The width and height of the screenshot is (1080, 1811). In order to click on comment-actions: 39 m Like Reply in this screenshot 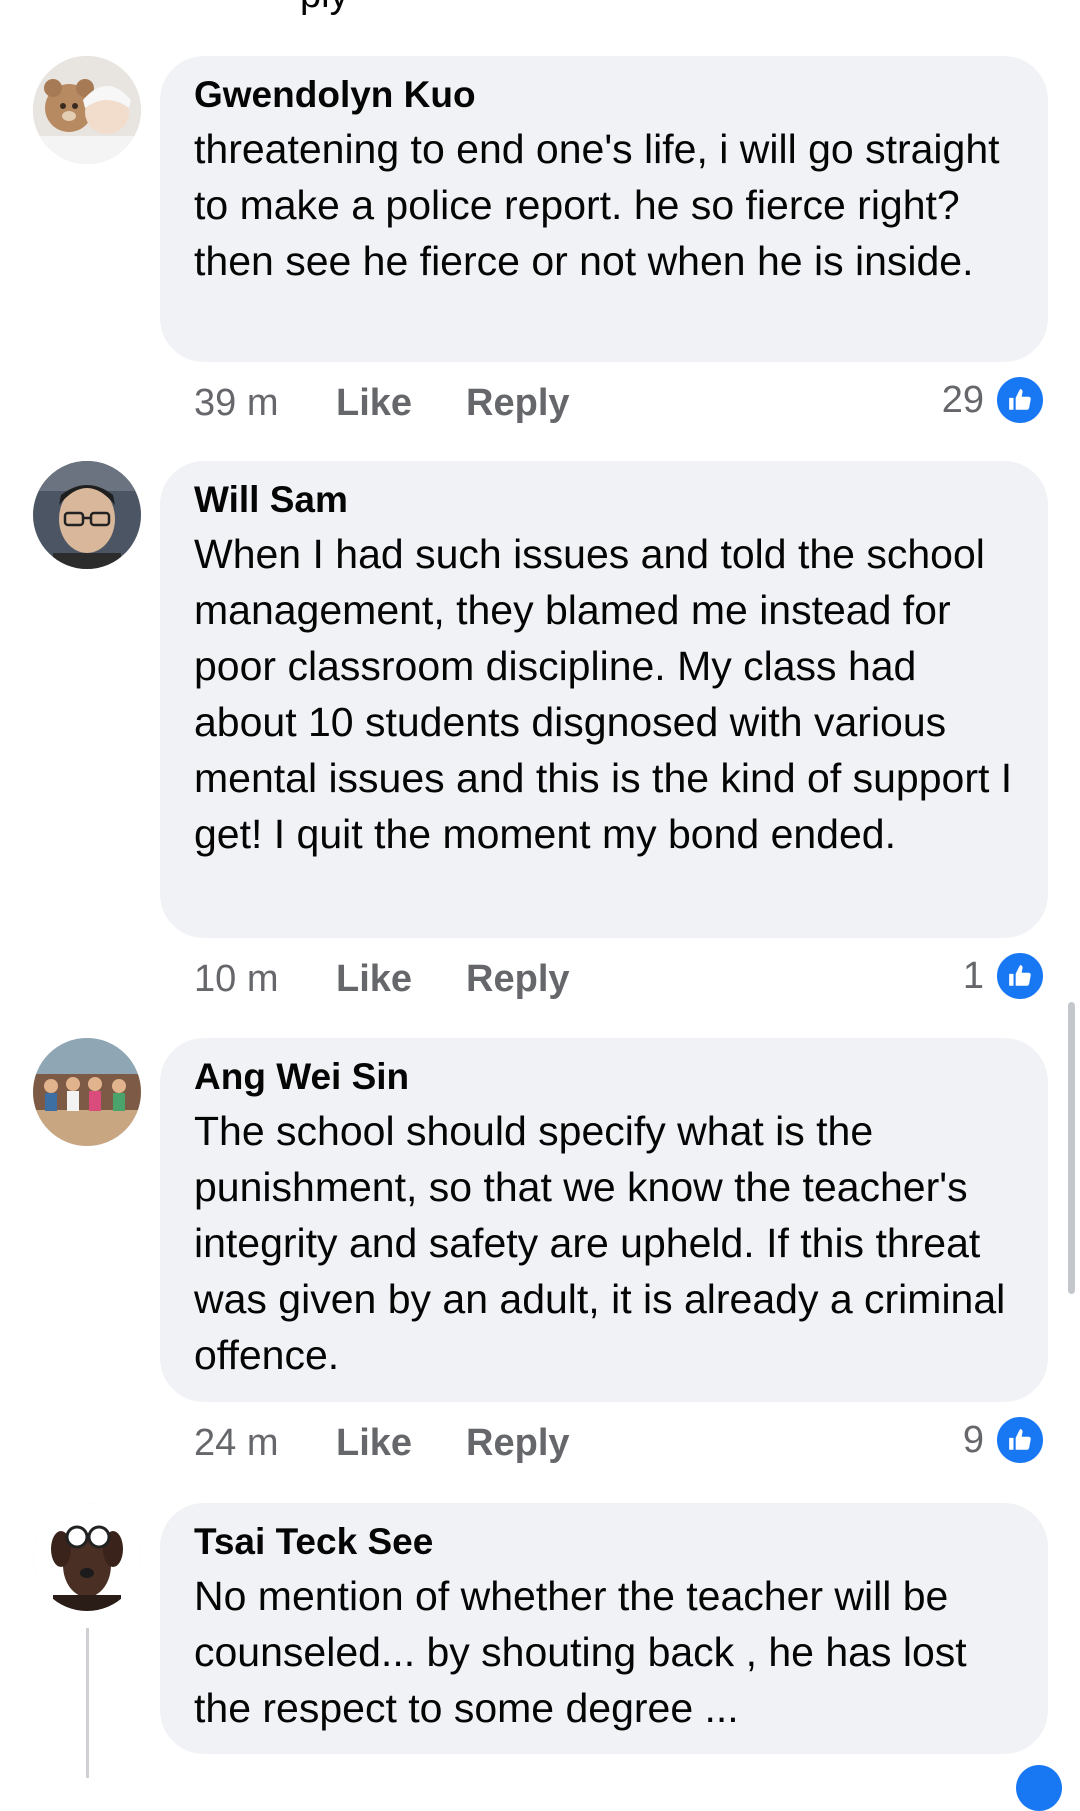, I will do `click(409, 403)`.